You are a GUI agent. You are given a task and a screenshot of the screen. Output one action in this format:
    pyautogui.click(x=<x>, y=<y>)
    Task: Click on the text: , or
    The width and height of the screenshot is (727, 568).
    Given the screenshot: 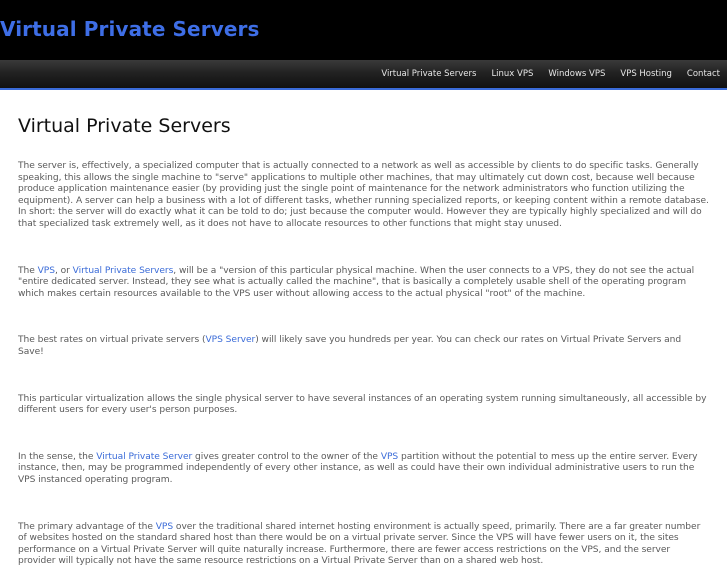 What is the action you would take?
    pyautogui.click(x=63, y=270)
    